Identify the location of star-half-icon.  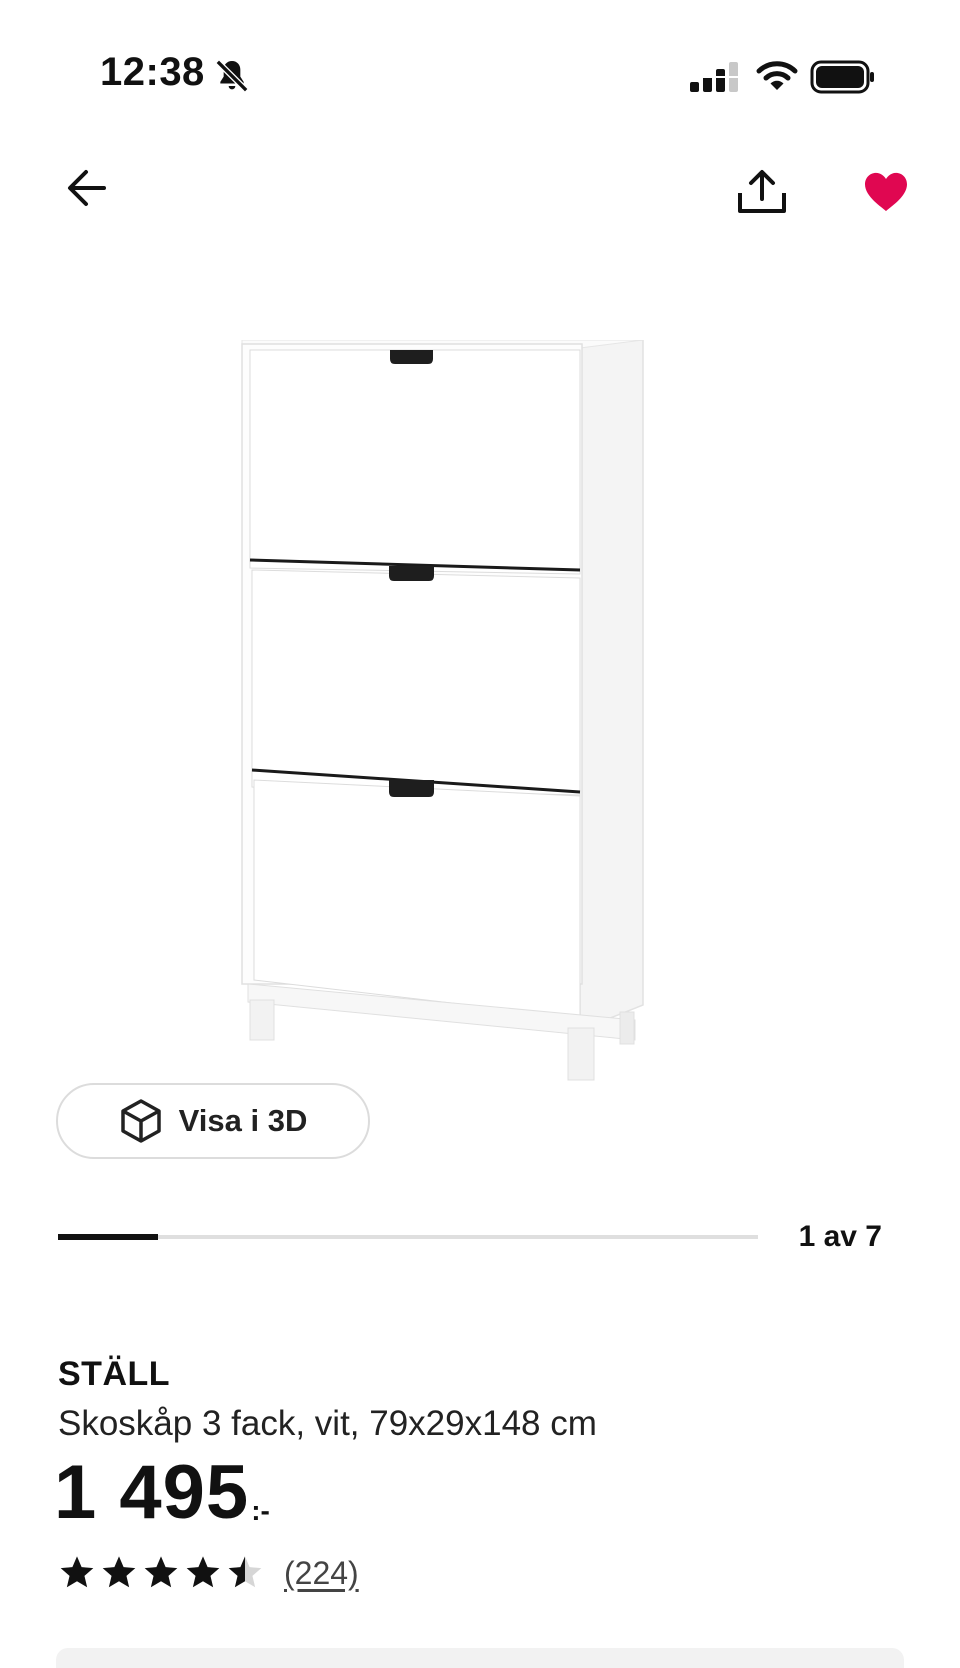
(245, 1572).